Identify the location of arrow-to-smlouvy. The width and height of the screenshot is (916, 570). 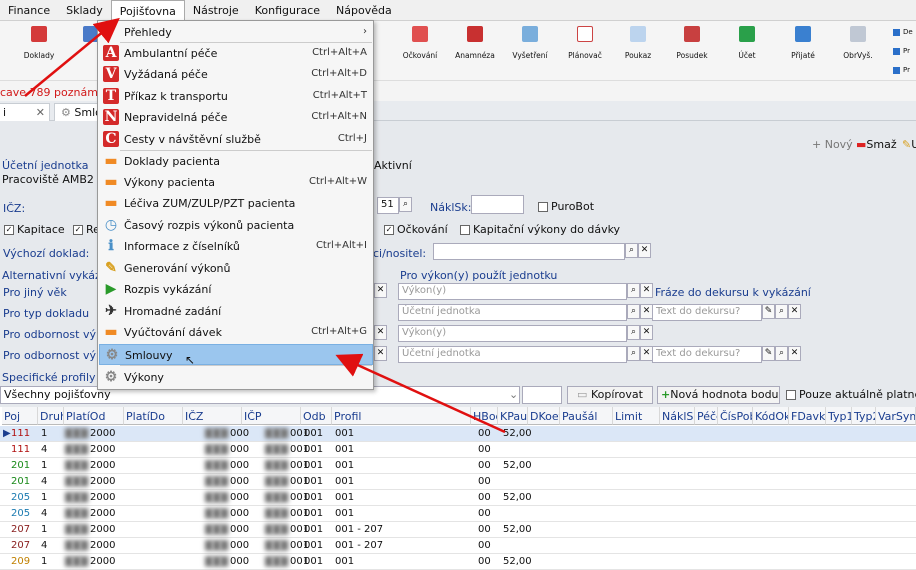
(420, 393).